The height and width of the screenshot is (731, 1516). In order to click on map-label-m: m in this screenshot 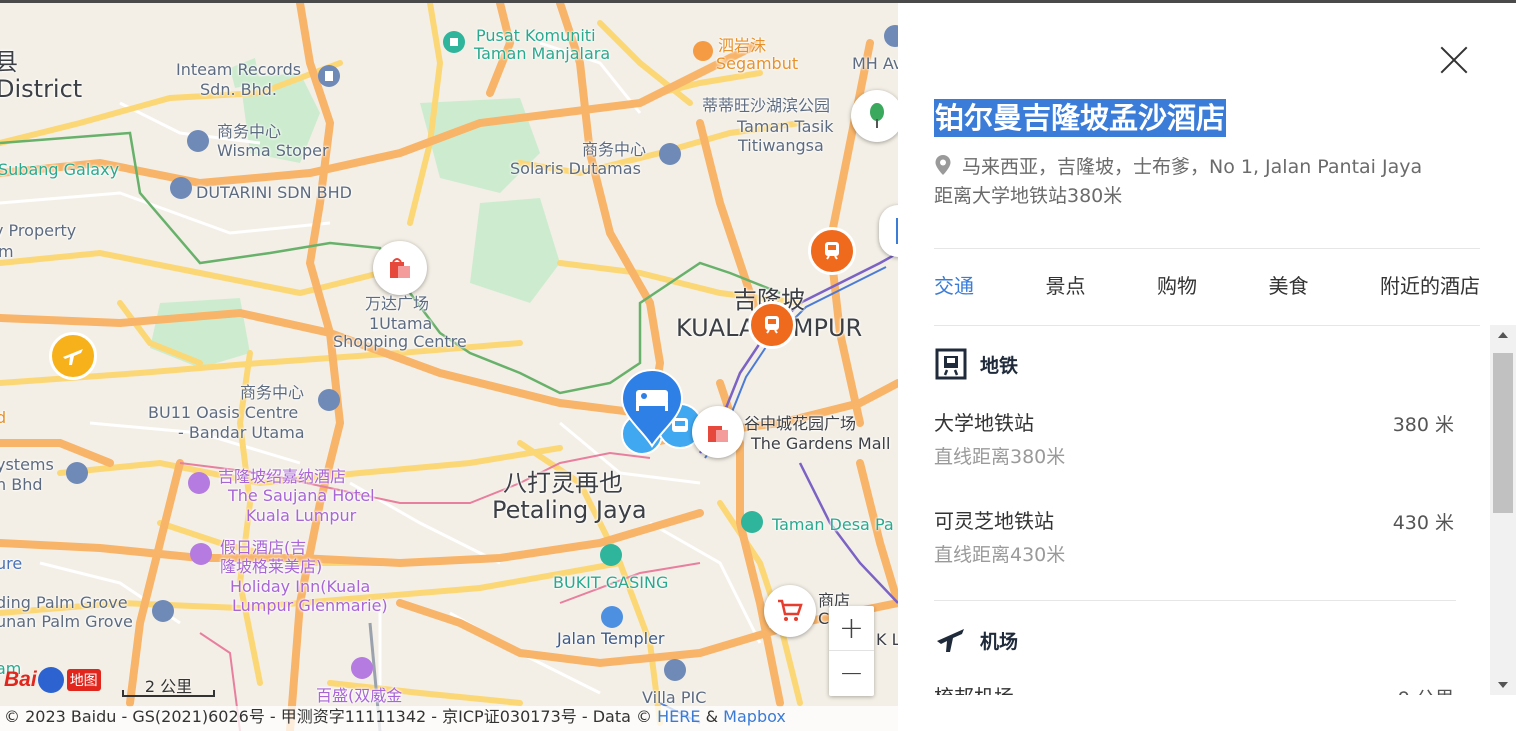, I will do `click(7, 251)`.